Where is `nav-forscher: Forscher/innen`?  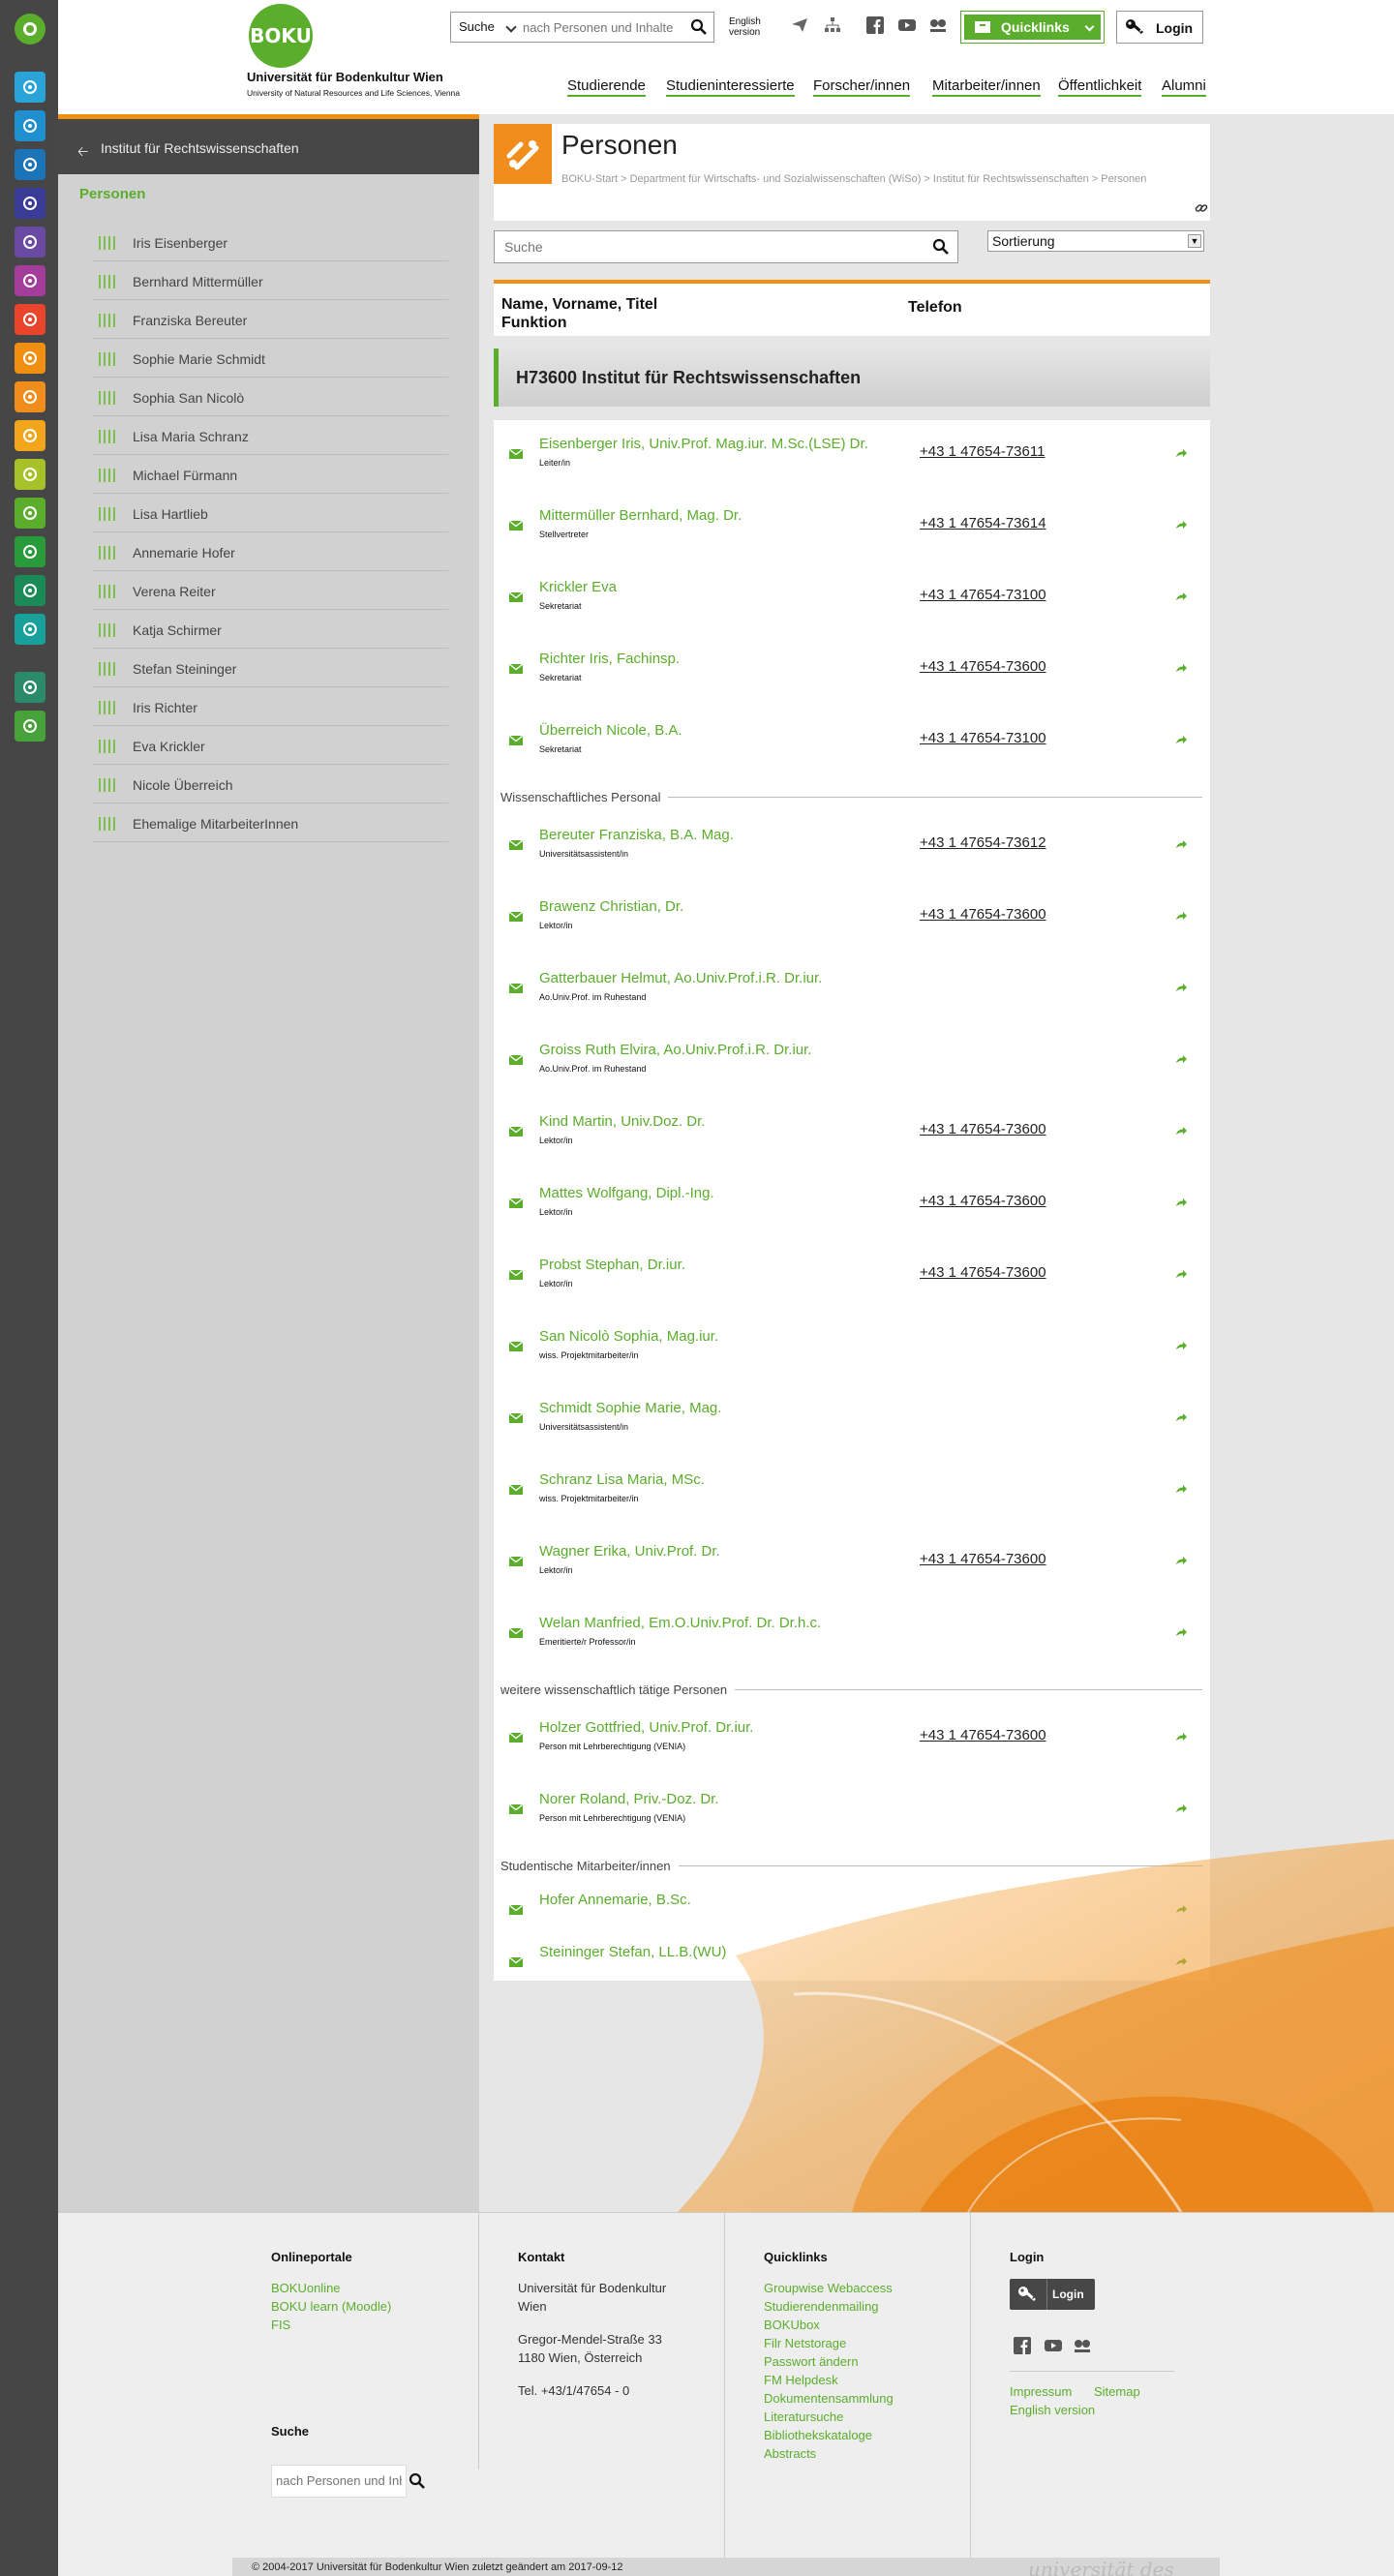
nav-forscher: Forscher/innen is located at coordinates (862, 87).